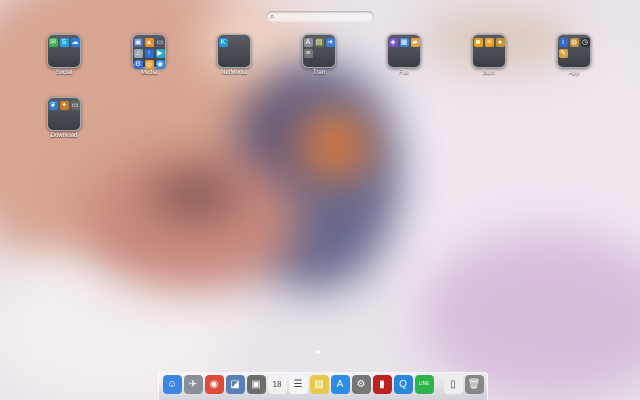 Image resolution: width=640 pixels, height=400 pixels. Describe the element at coordinates (75, 42) in the screenshot. I see `chat-icon: ☁` at that location.